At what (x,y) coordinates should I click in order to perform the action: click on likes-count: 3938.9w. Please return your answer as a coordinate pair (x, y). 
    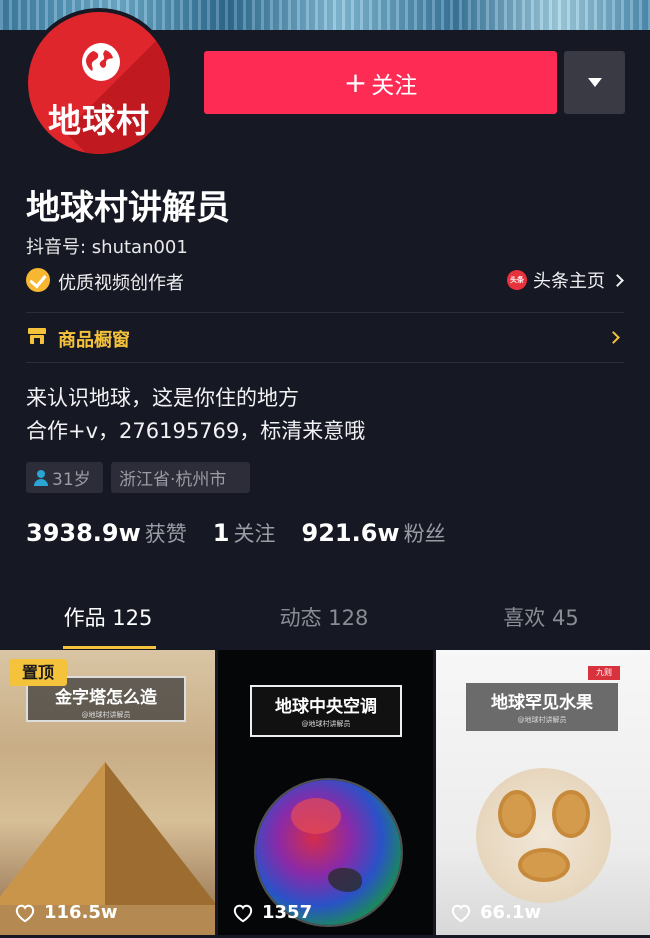
    Looking at the image, I should click on (83, 533).